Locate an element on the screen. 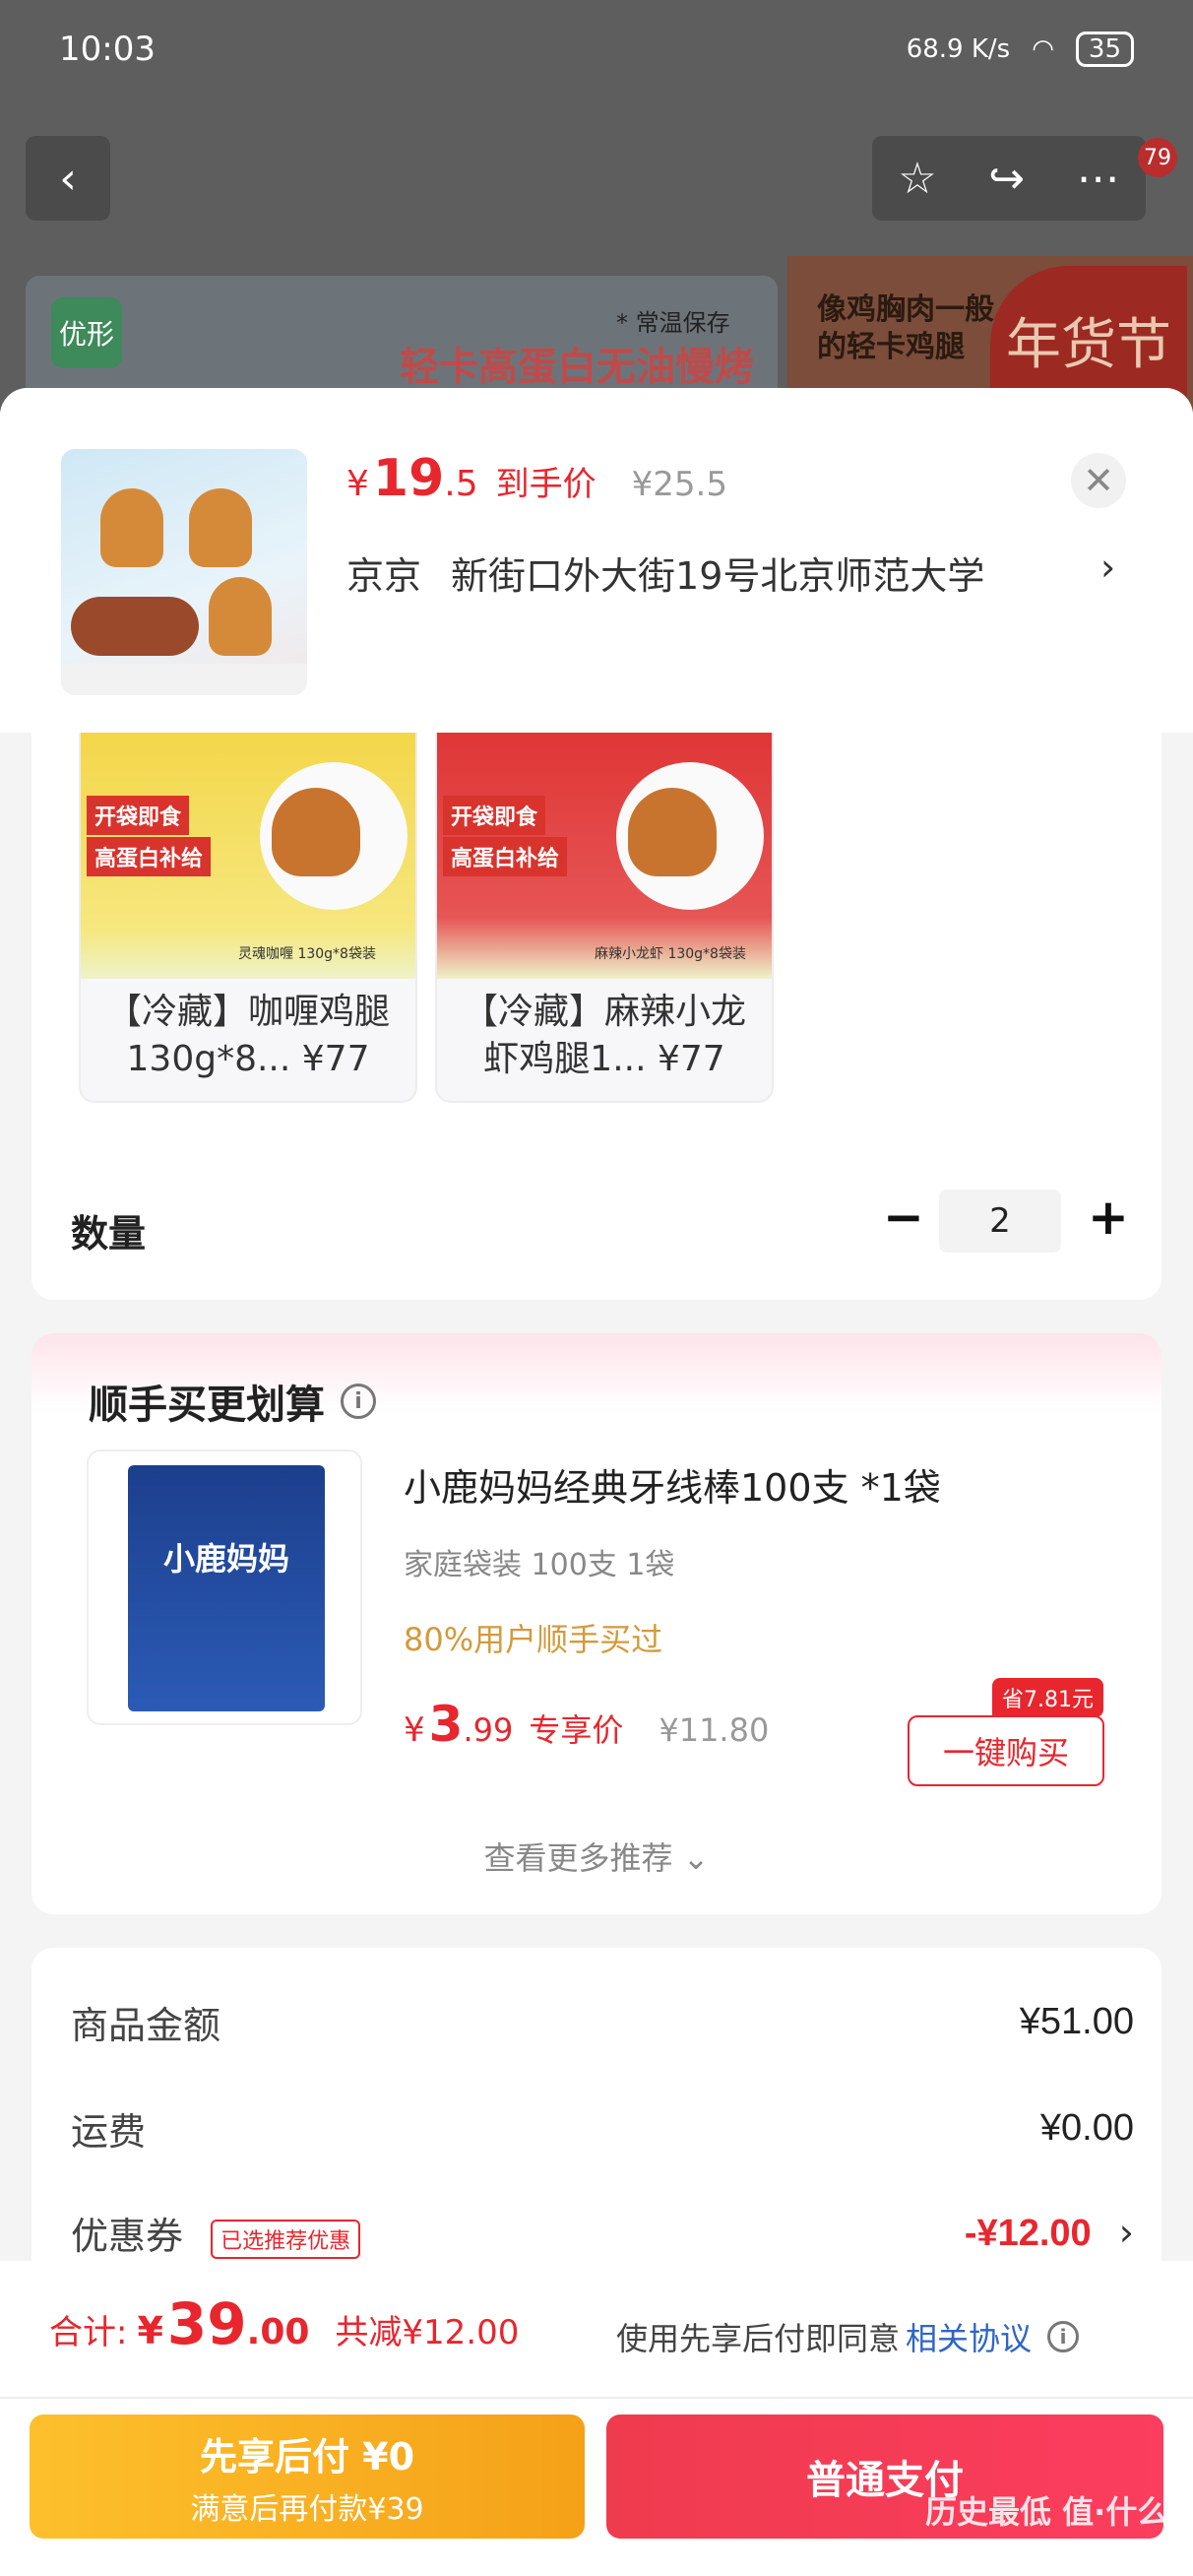 This screenshot has height=2576, width=1193. back-button: ‹ is located at coordinates (68, 178).